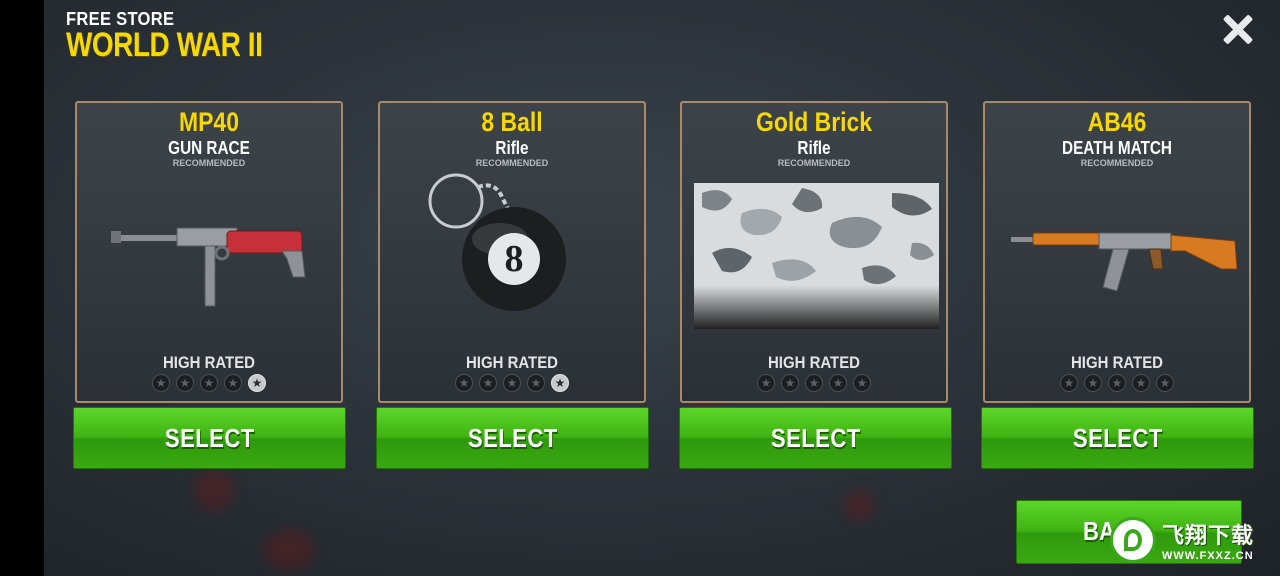  What do you see at coordinates (1117, 122) in the screenshot?
I see `item-name: AB46` at bounding box center [1117, 122].